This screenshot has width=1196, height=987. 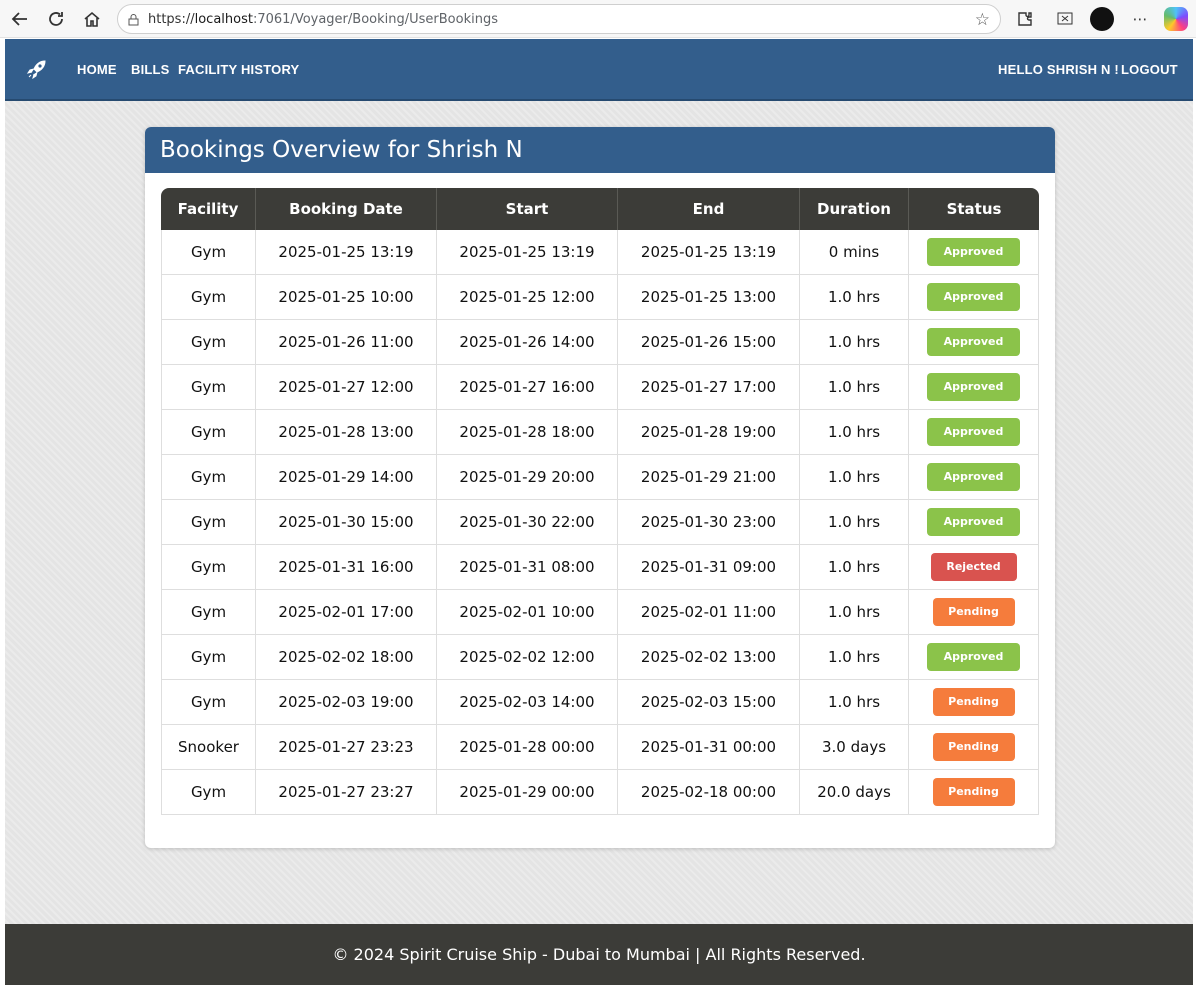 I want to click on rocket-icon, so click(x=37, y=69).